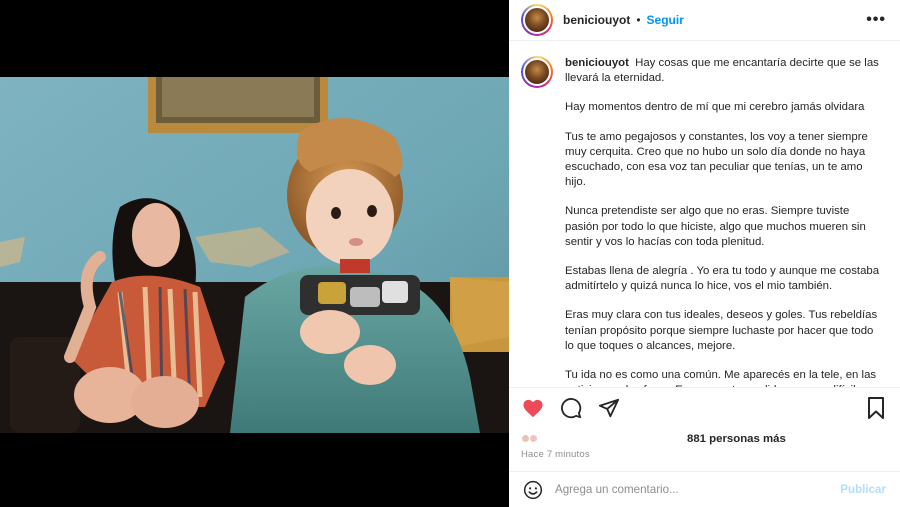  I want to click on post-timestamp: Hace 7 minutos, so click(555, 454).